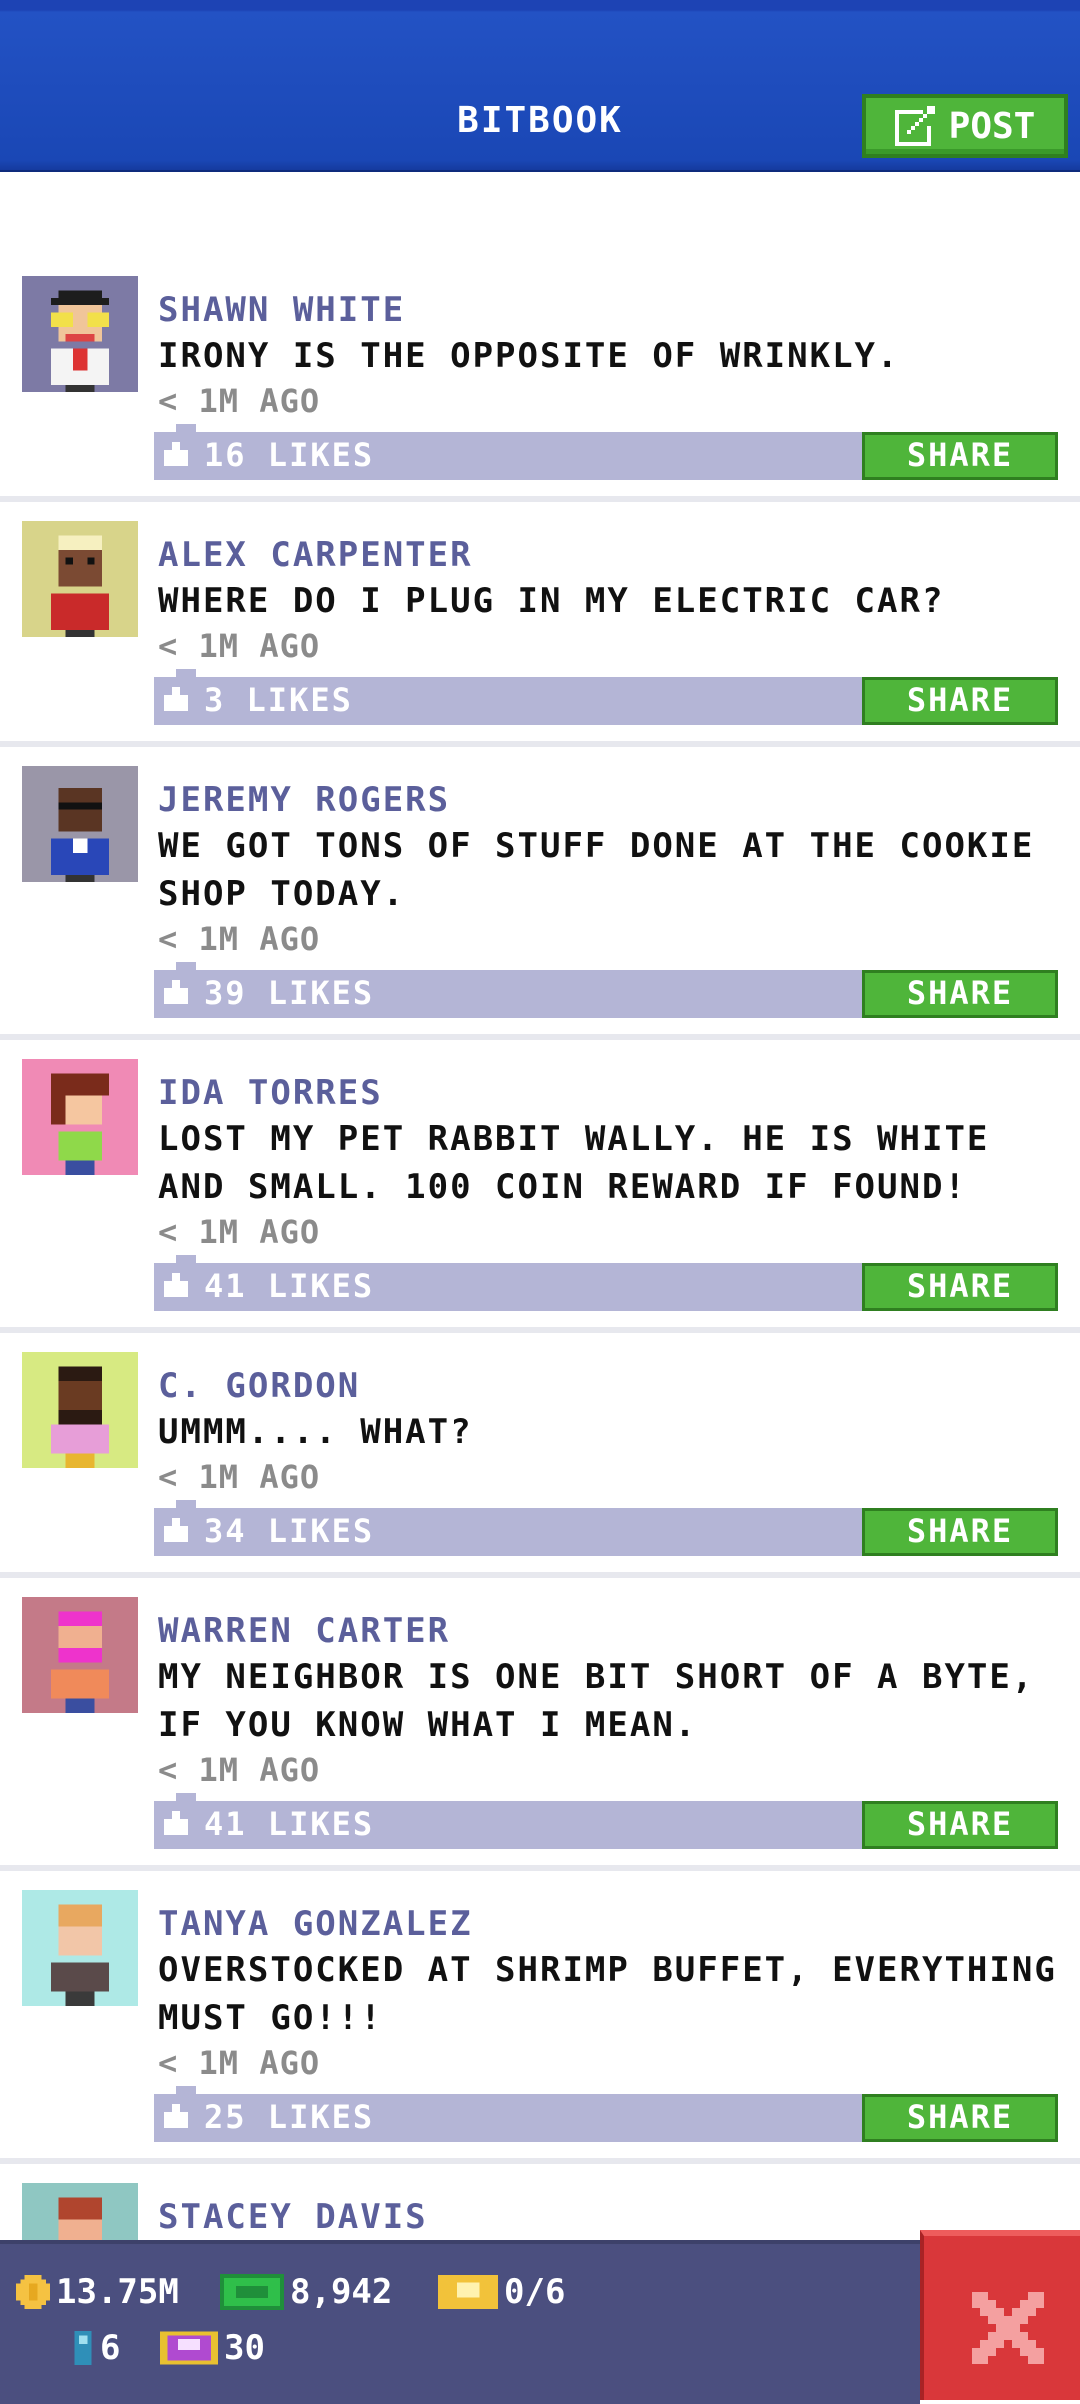 This screenshot has width=1080, height=2404. Describe the element at coordinates (304, 1631) in the screenshot. I see `post-author: WARREN CARTER` at that location.